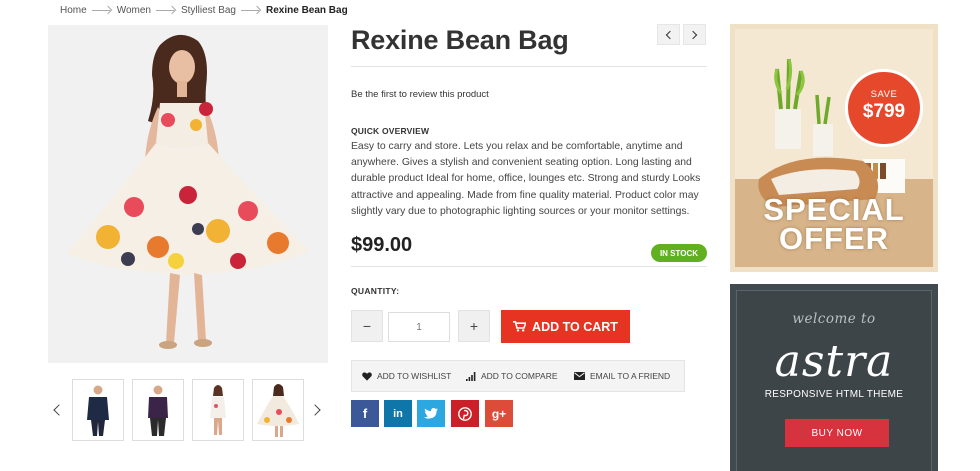 This screenshot has height=471, width=980. I want to click on astra-welcome-text: welcome to, so click(834, 319).